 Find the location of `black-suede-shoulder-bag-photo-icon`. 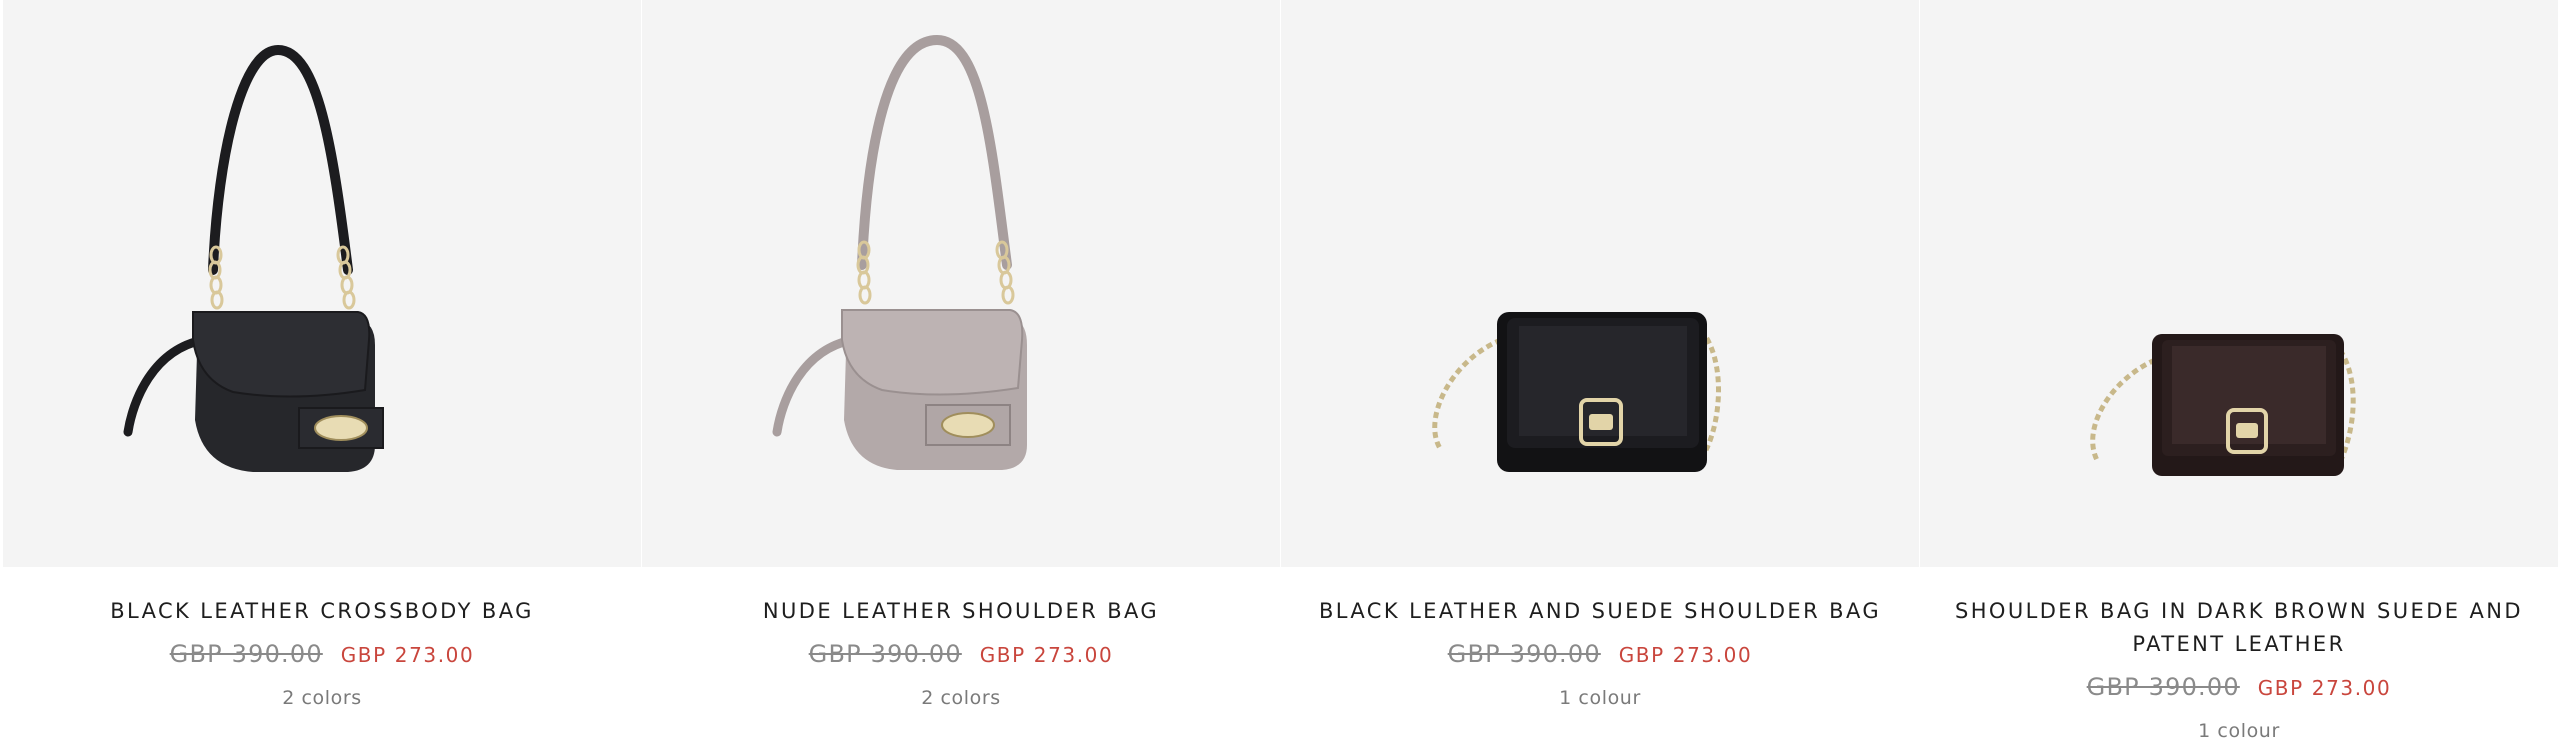

black-suede-shoulder-bag-photo-icon is located at coordinates (1576, 392).